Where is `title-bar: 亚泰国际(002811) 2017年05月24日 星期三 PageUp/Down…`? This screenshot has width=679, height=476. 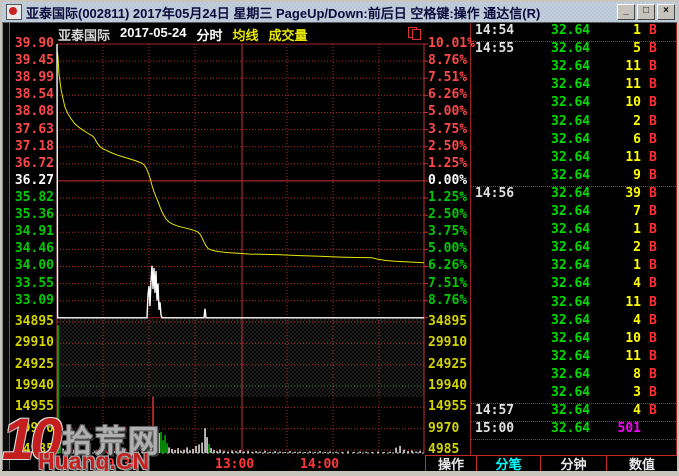
title-bar: 亚泰国际(002811) 2017年05月24日 星期三 PageUp/Down… is located at coordinates (339, 12).